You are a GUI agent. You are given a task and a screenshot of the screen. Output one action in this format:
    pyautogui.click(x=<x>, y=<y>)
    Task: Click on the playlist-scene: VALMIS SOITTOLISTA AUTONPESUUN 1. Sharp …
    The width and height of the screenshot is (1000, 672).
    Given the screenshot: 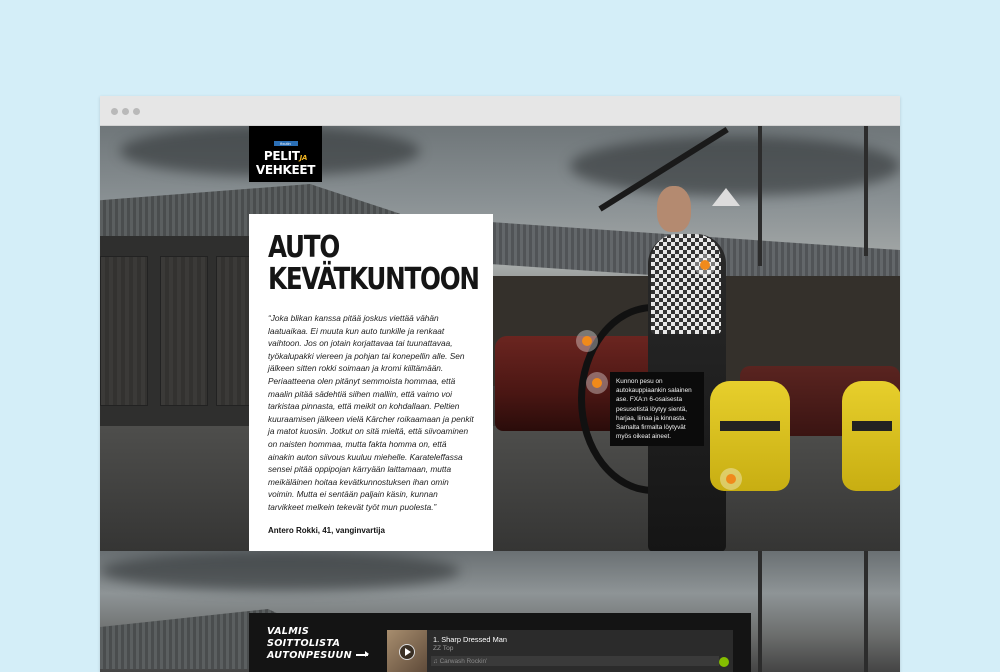 What is the action you would take?
    pyautogui.click(x=500, y=611)
    